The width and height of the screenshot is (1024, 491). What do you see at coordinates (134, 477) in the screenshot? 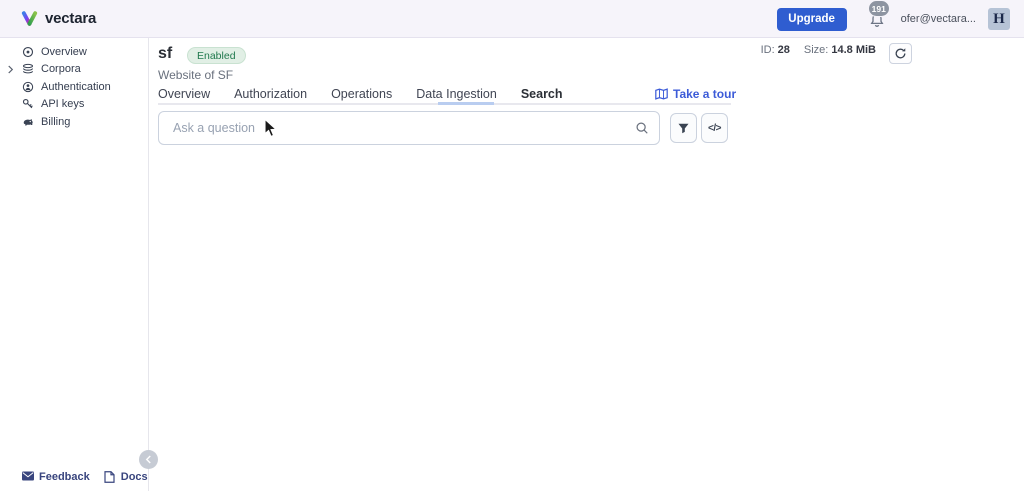
I see `docs-label: Docs` at bounding box center [134, 477].